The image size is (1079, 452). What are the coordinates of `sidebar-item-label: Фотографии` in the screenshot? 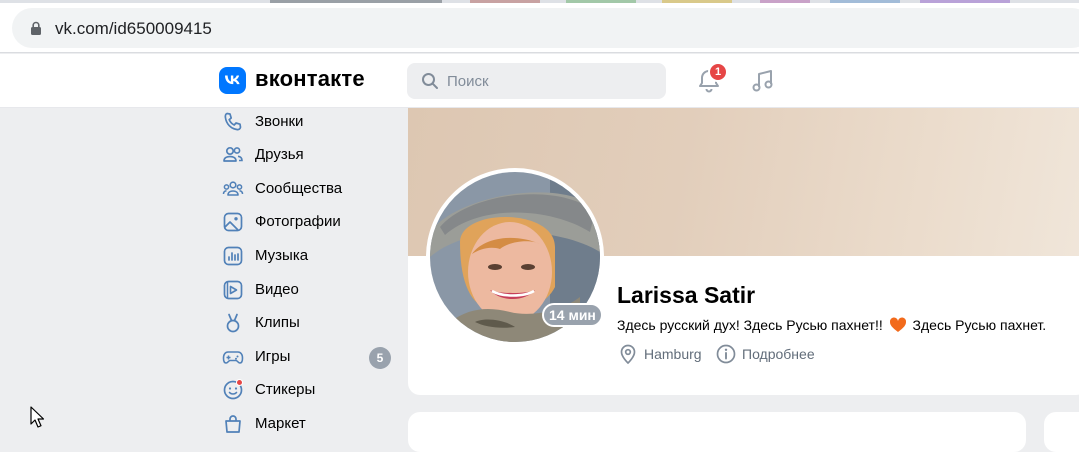 It's located at (298, 221).